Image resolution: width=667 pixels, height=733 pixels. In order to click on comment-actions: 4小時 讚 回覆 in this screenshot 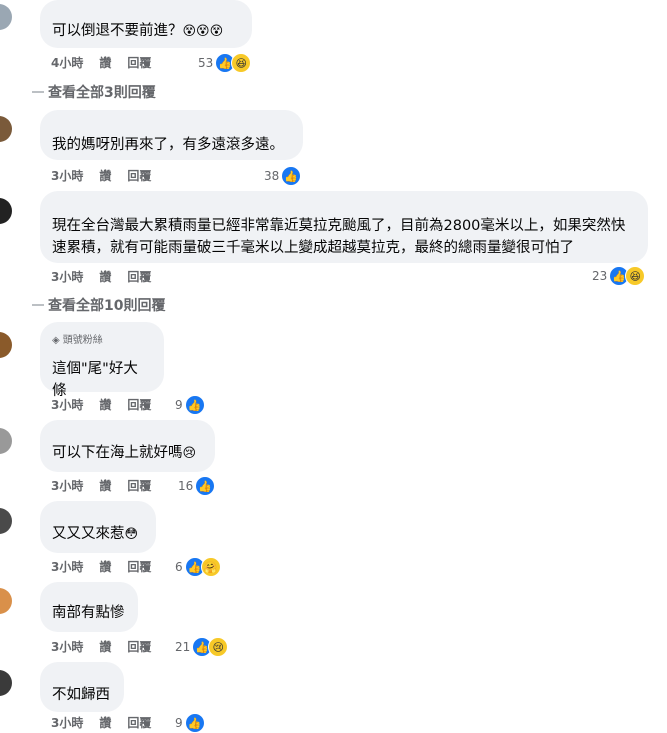, I will do `click(101, 62)`.